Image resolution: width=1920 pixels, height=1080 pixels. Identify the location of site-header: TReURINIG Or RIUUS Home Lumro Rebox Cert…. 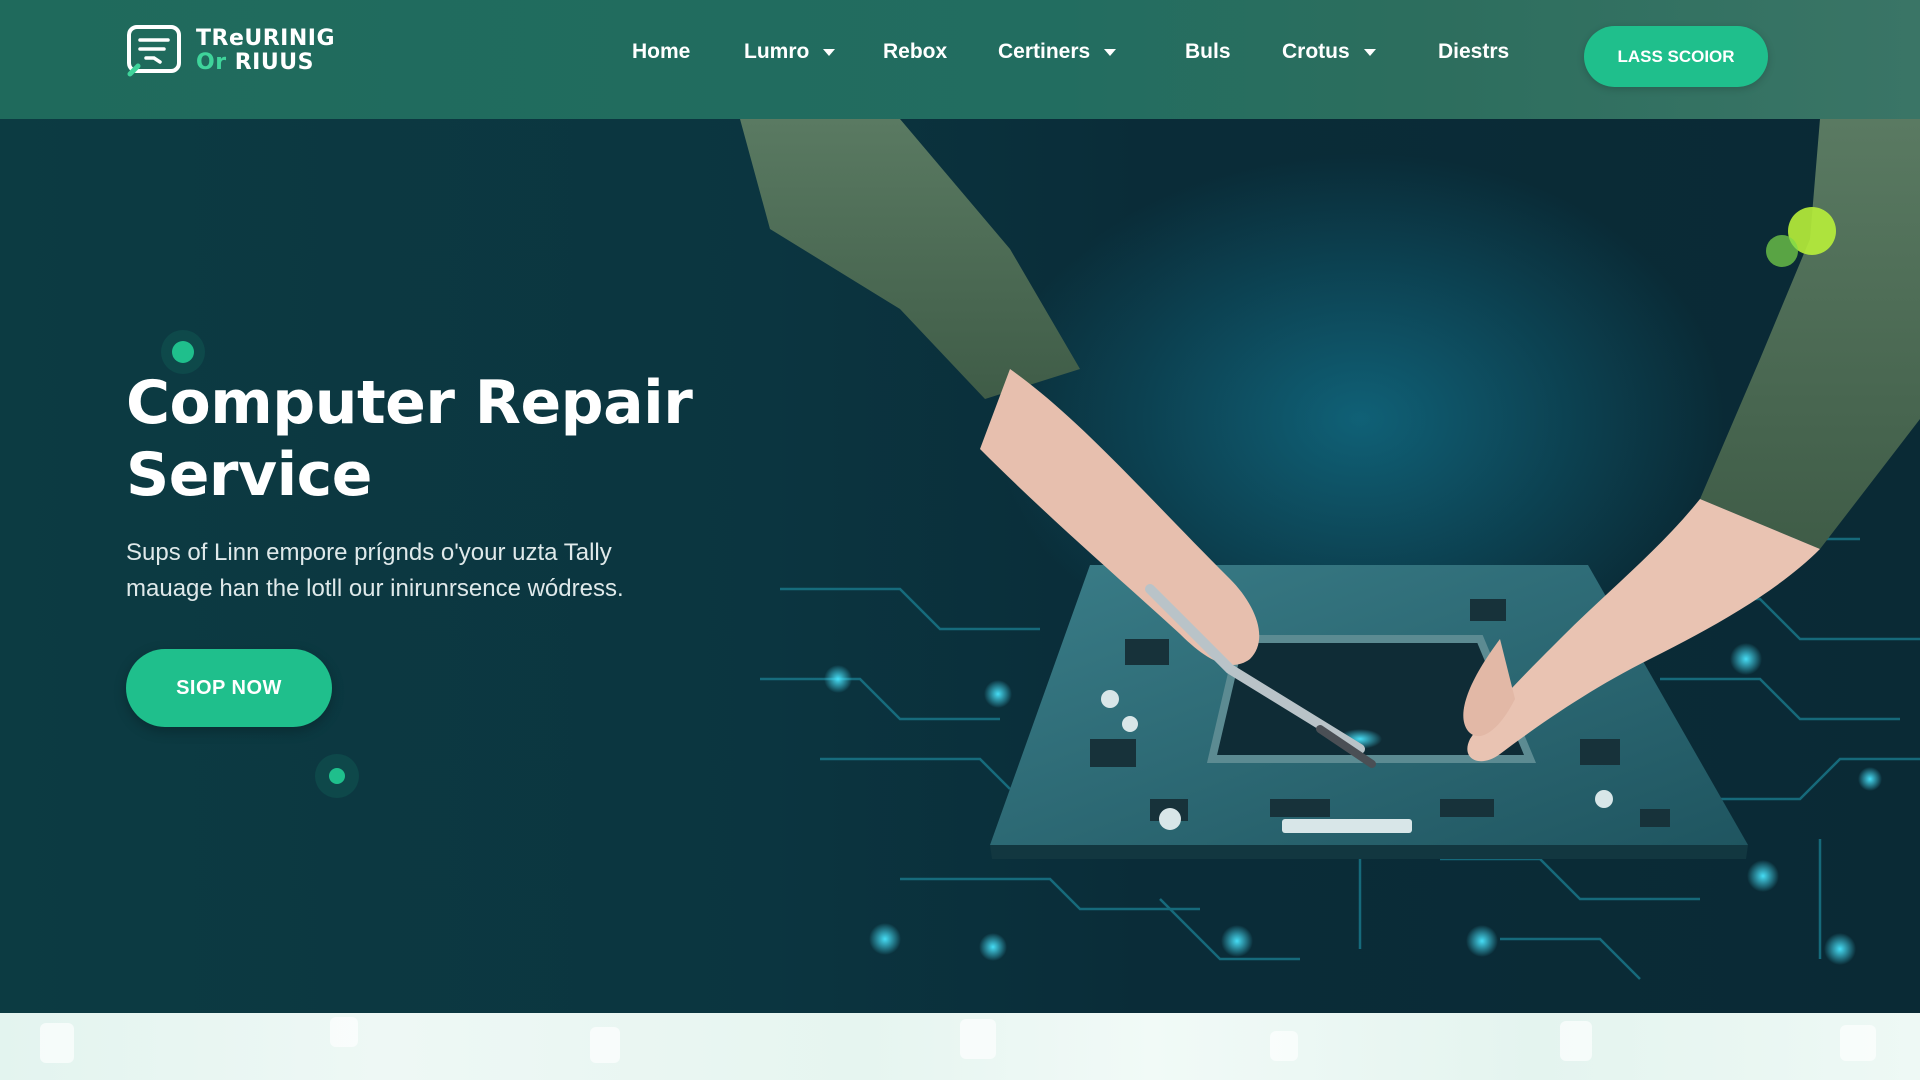
(960, 59).